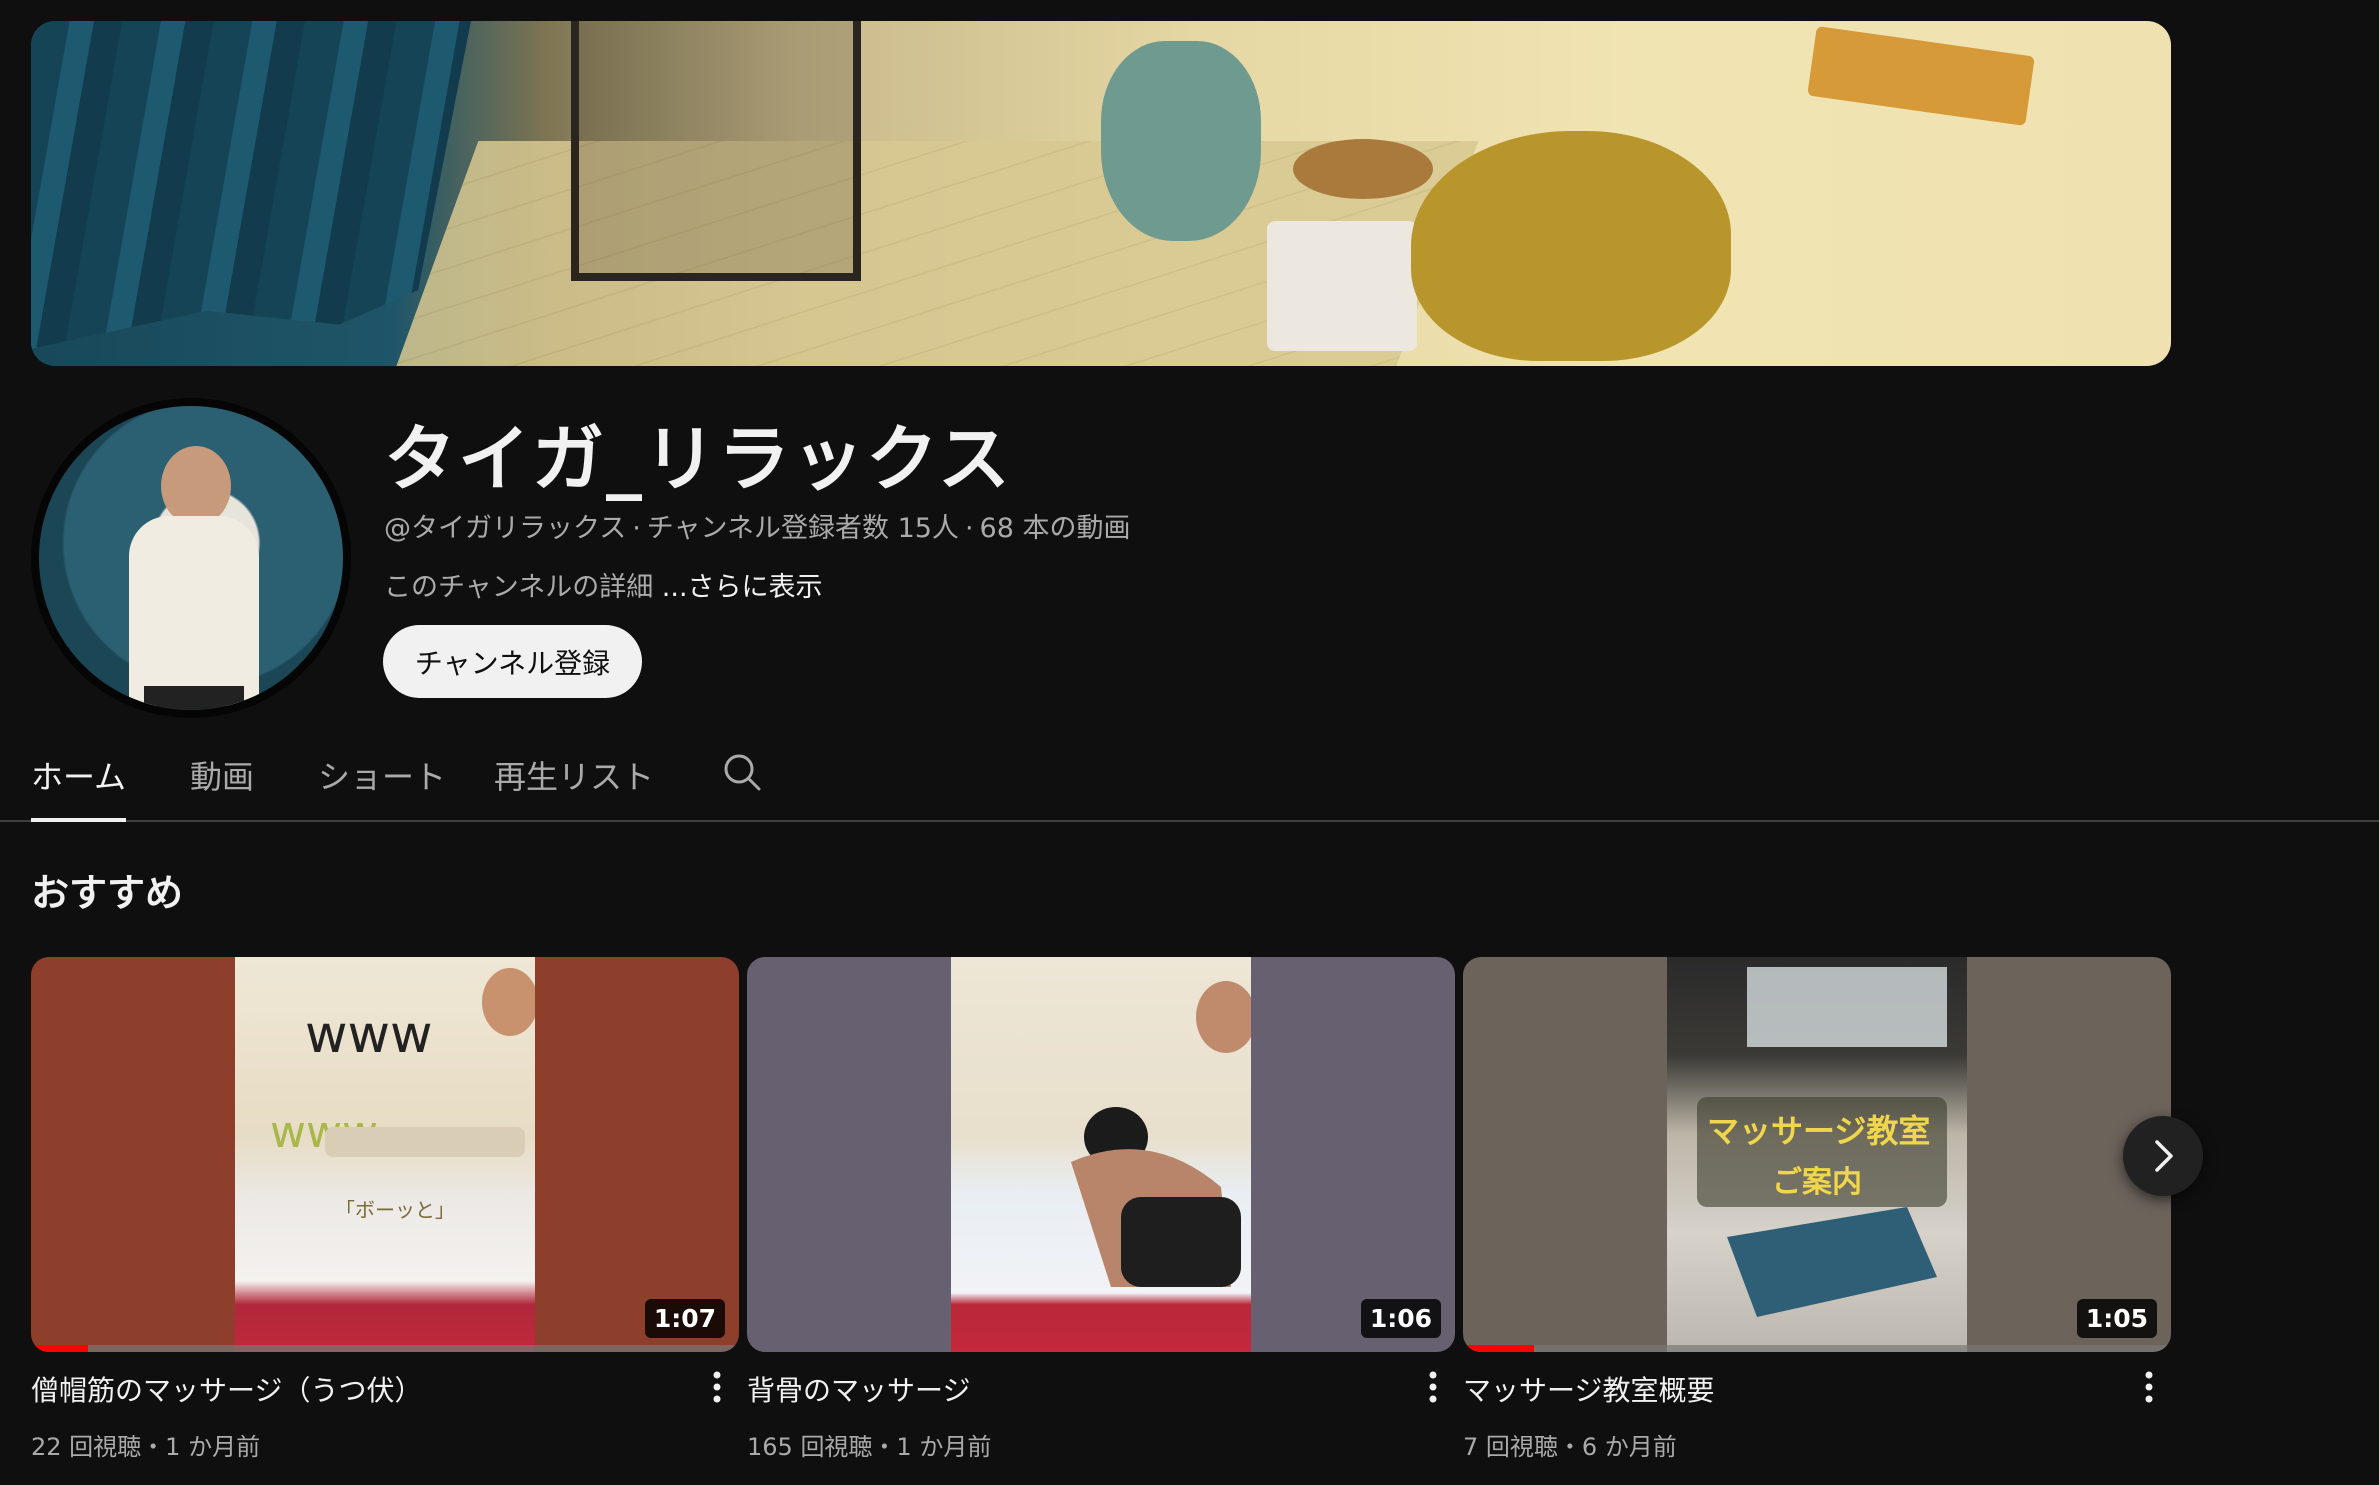 Image resolution: width=2379 pixels, height=1485 pixels. I want to click on banner-chair-yellow, so click(1571, 246).